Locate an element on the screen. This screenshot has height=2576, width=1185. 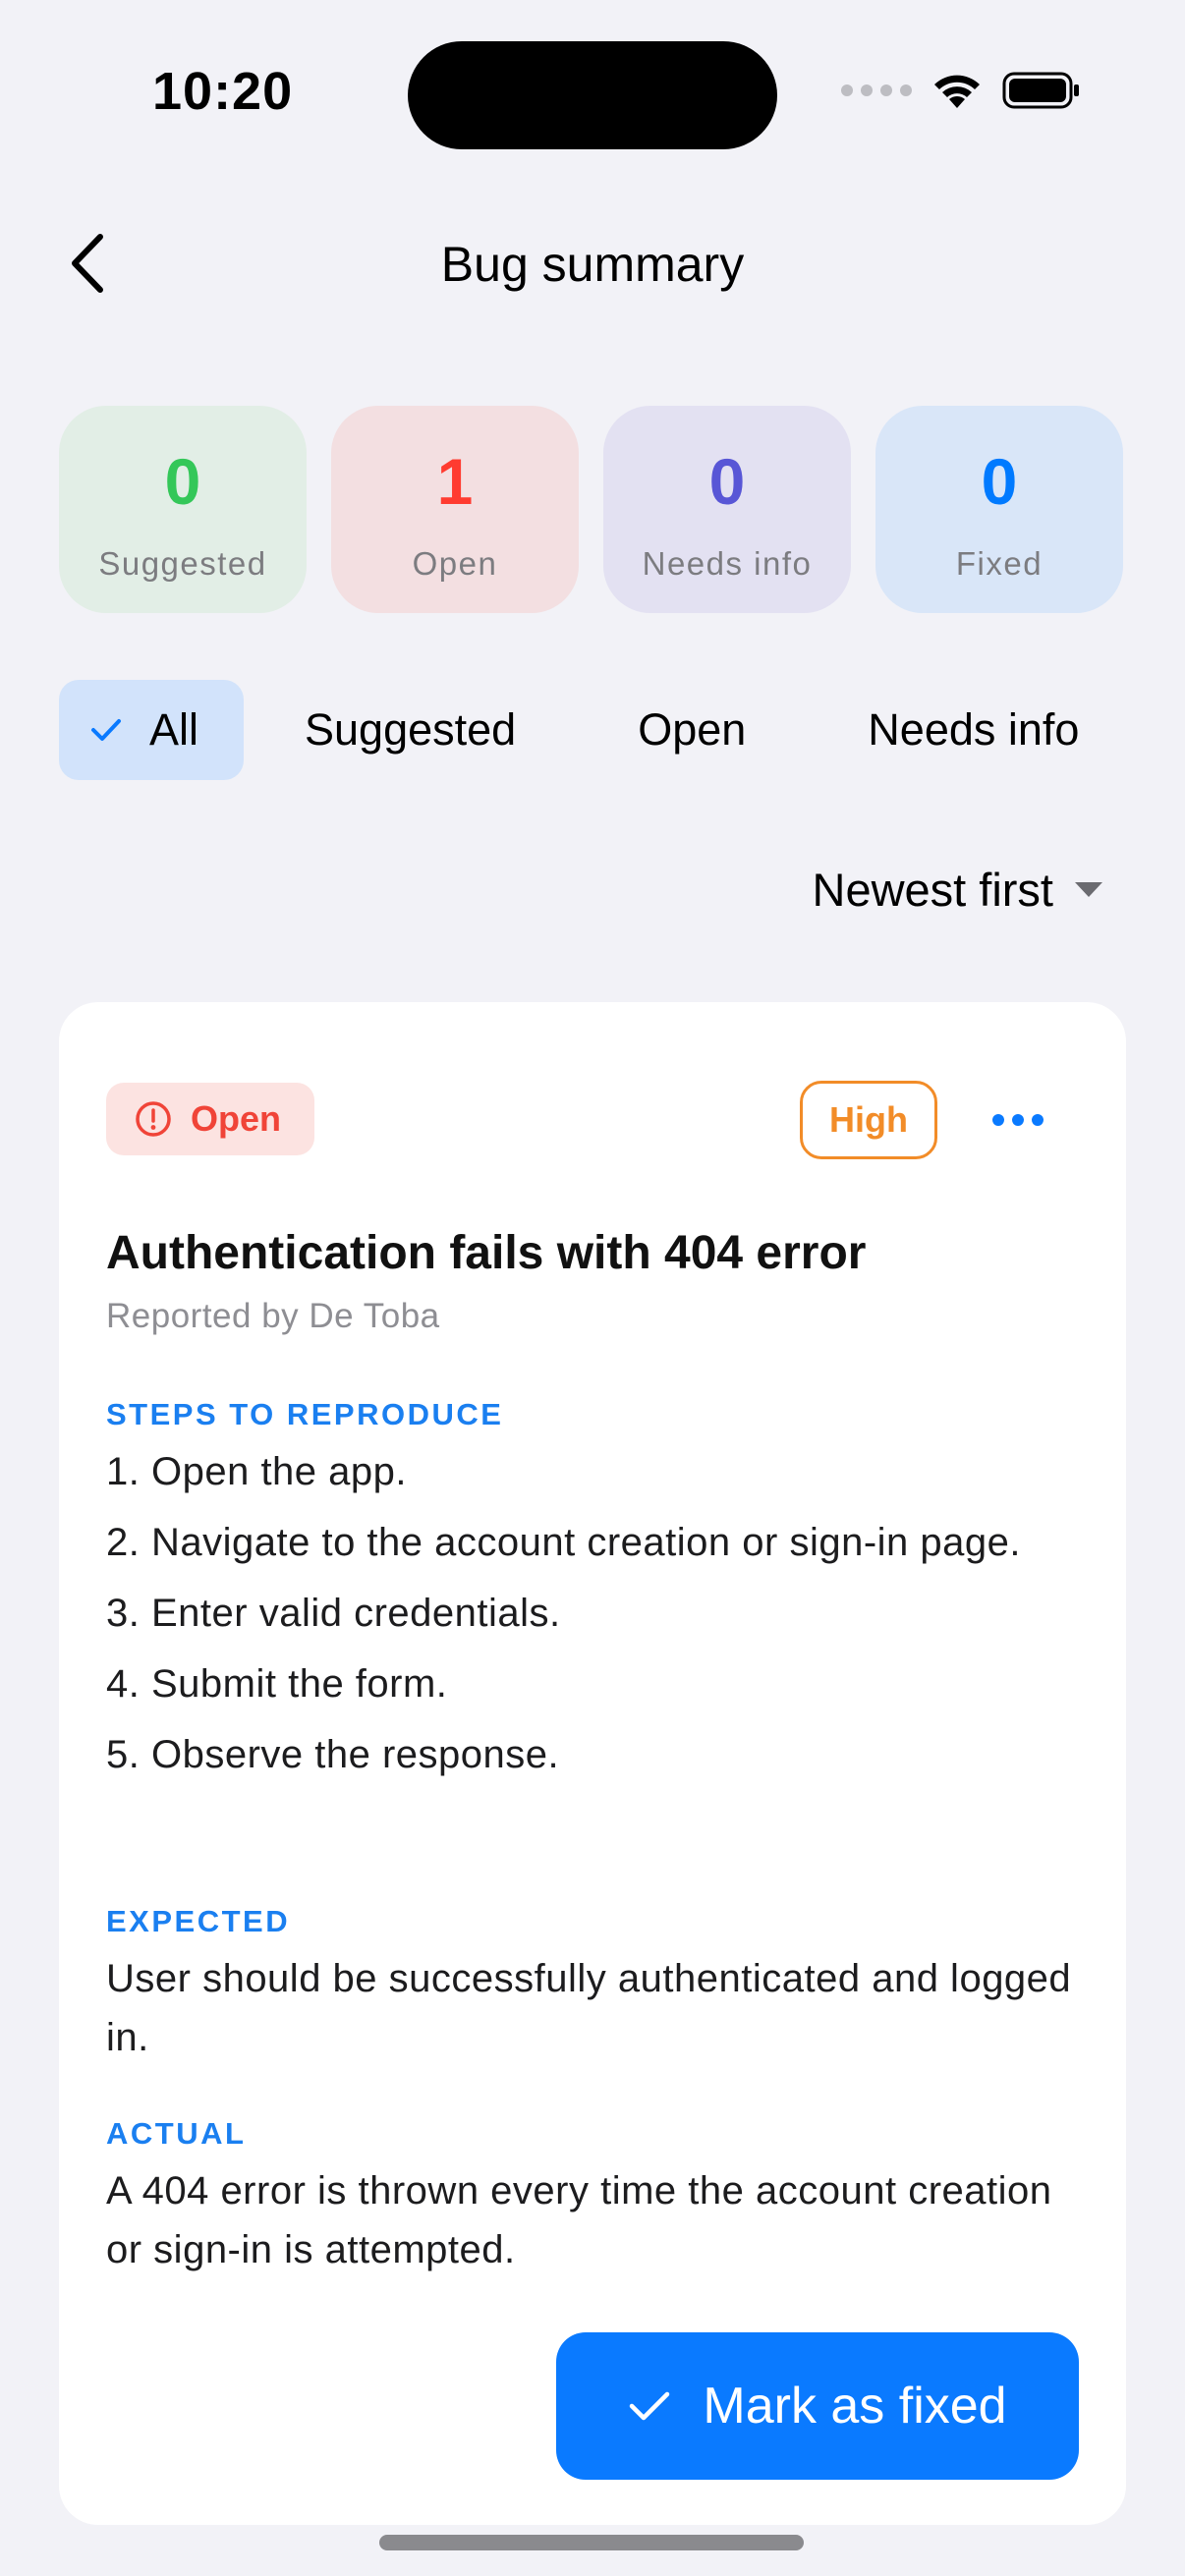
ellipsis-icon is located at coordinates (1018, 1120).